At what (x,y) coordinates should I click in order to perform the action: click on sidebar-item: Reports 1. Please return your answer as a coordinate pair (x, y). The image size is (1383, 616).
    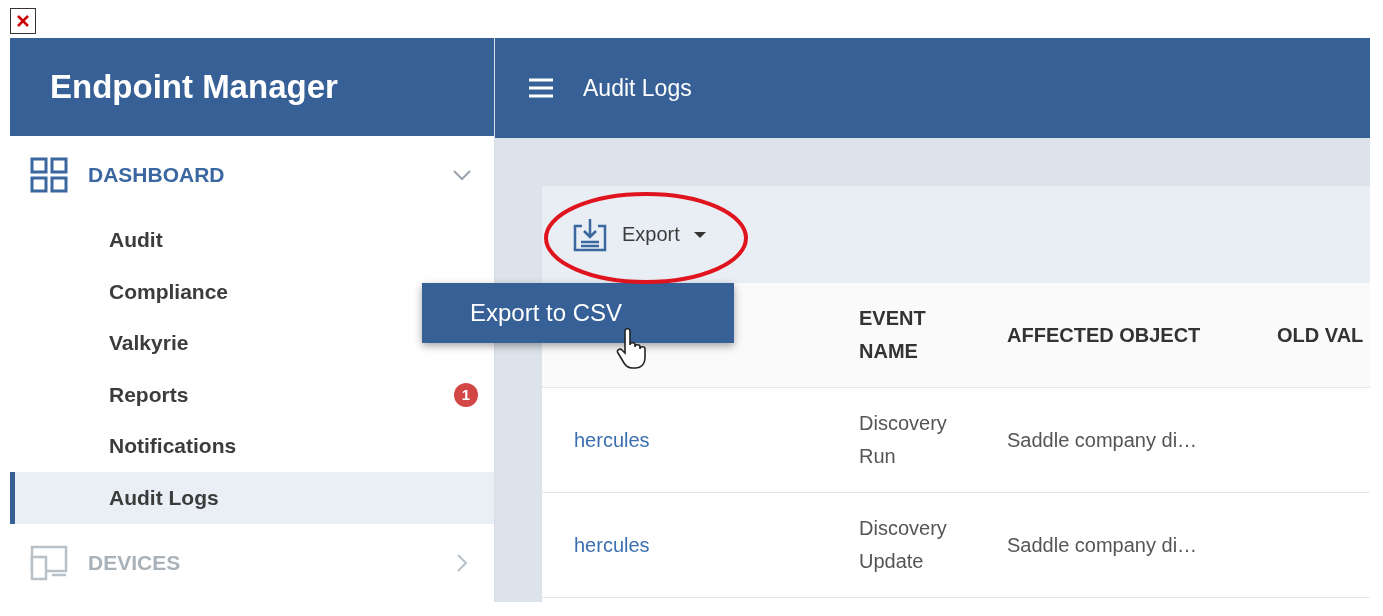
    Looking at the image, I should click on (252, 395).